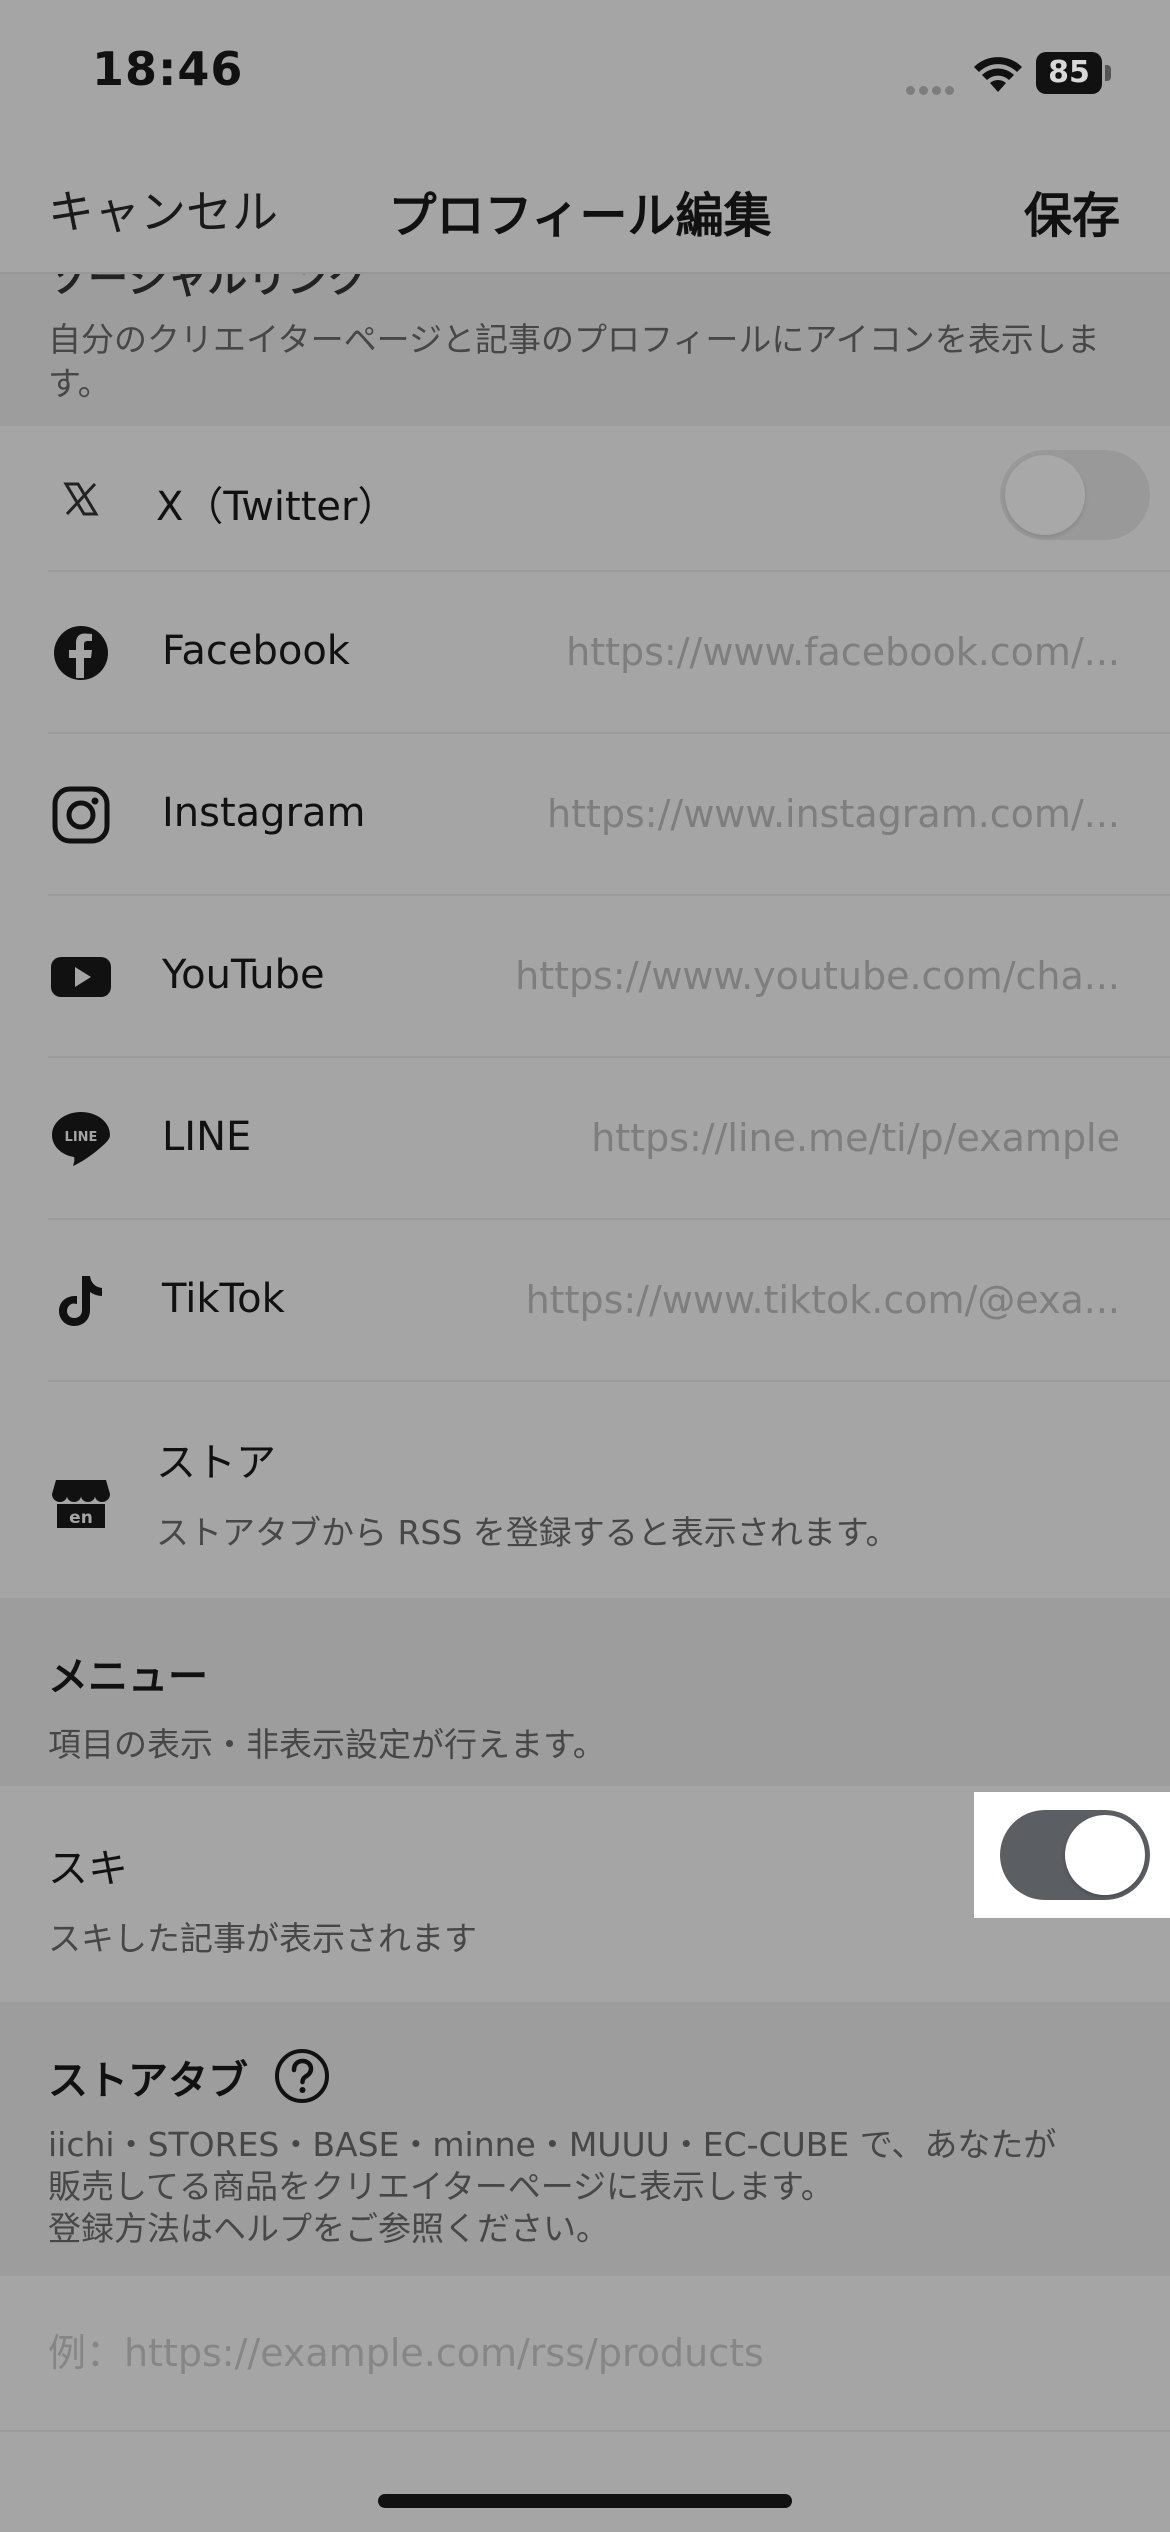  What do you see at coordinates (585, 1692) in the screenshot?
I see `menu-section-header: メニュー 項目の表示・非表示設定が行えます。` at bounding box center [585, 1692].